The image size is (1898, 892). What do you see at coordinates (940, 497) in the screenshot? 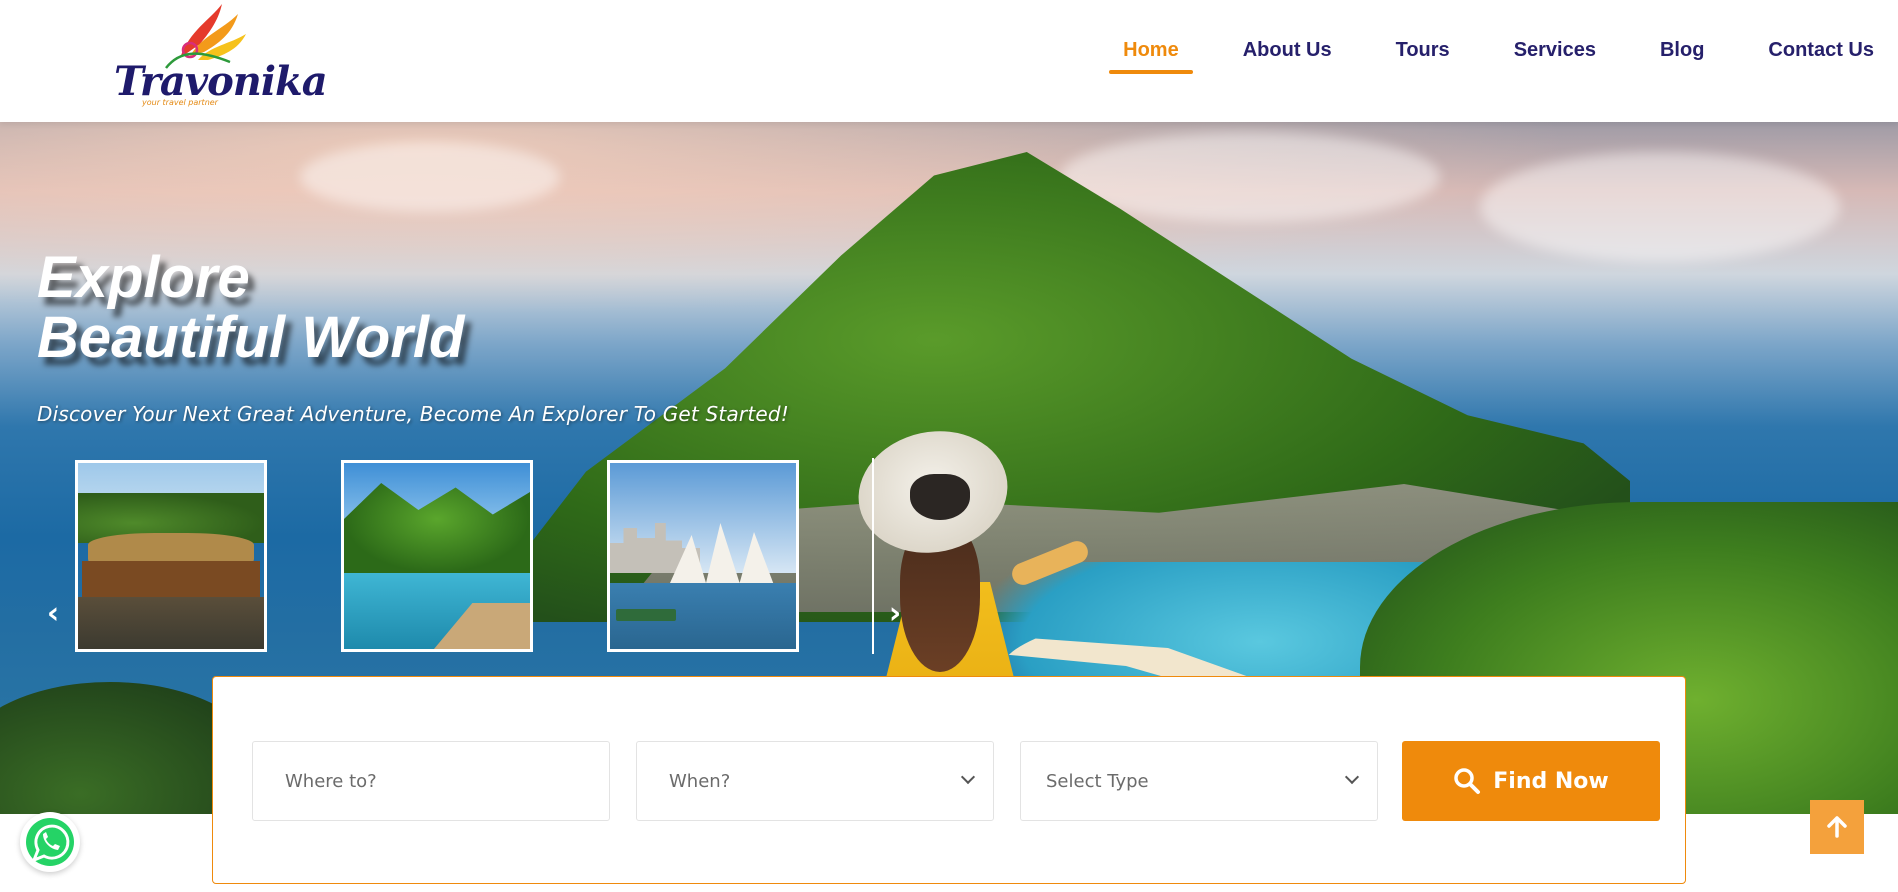
I see `hat-bow` at bounding box center [940, 497].